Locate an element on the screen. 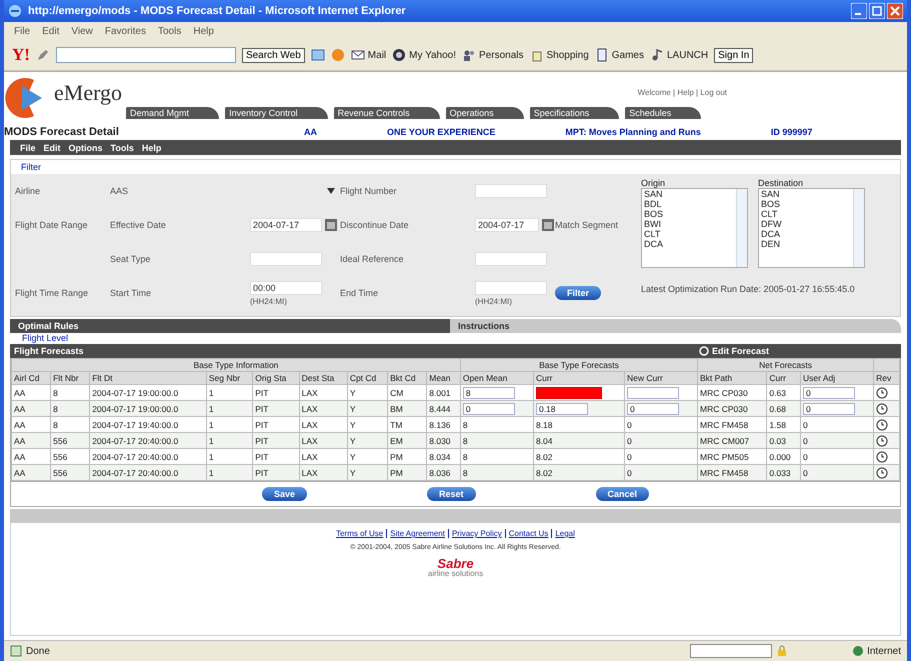 This screenshot has height=661, width=911. sign-in-button: Sign In is located at coordinates (734, 55).